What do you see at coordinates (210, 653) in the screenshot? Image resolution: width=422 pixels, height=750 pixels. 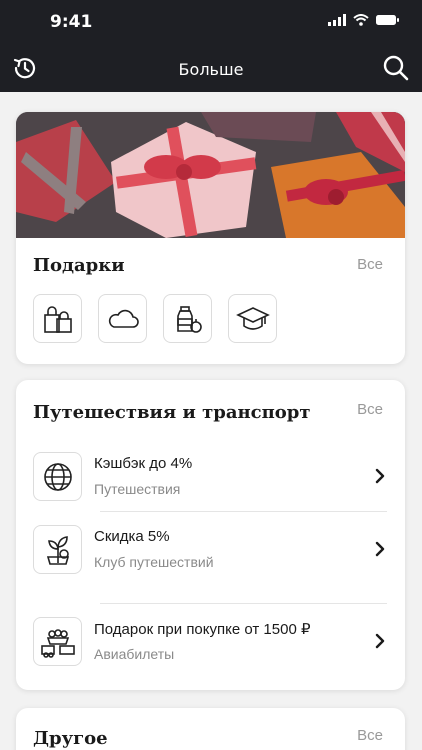 I see `list-item-gift-purchase: Подарок при покупке от 1500 ₽ Авиабилеты` at bounding box center [210, 653].